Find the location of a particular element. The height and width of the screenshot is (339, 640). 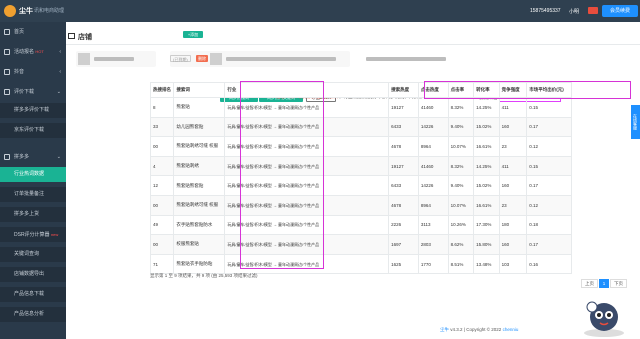

footer-brand: 尘牛 is located at coordinates (444, 329).